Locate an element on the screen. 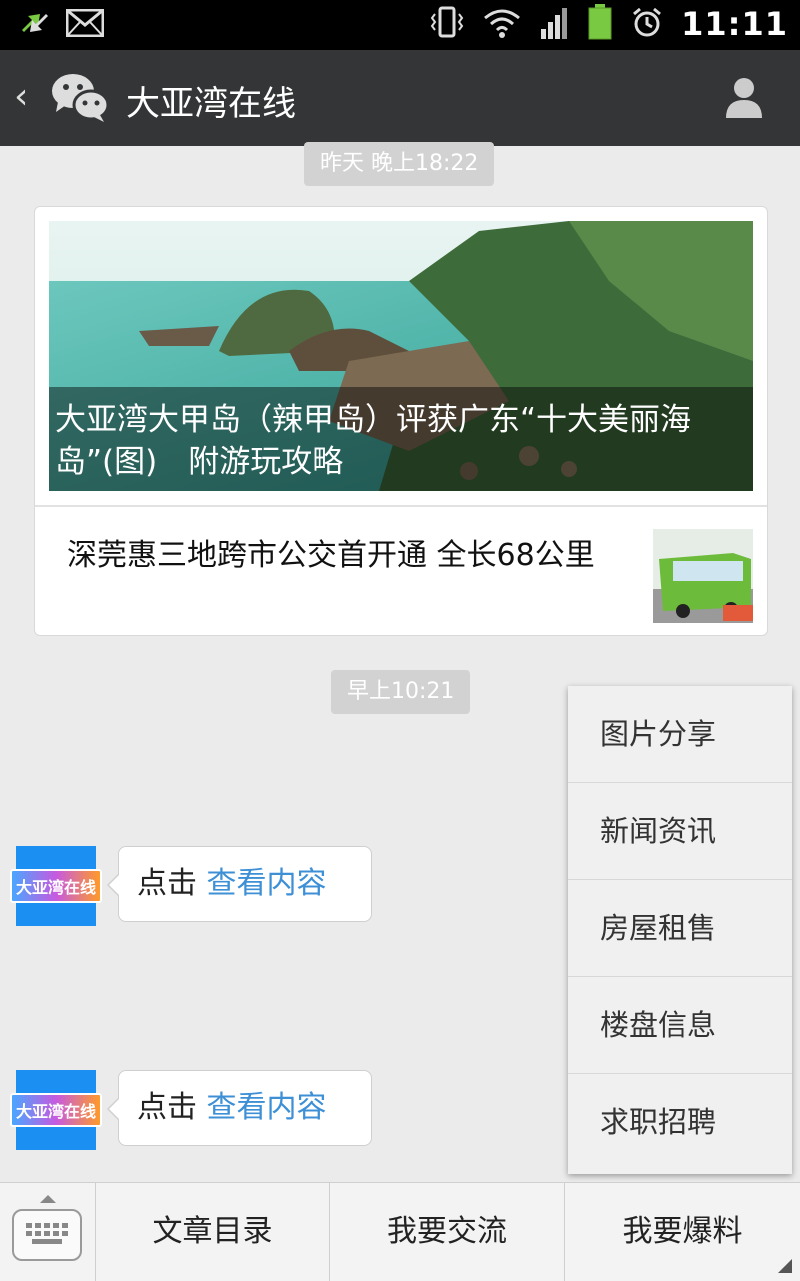  wifi-icon is located at coordinates (502, 24).